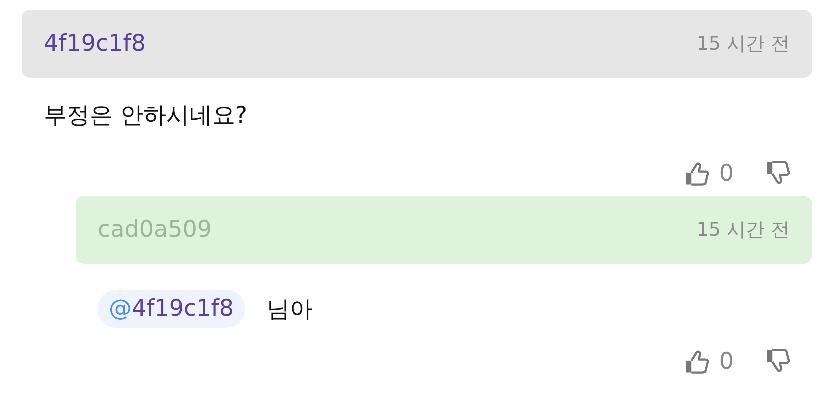 This screenshot has width=835, height=406. I want to click on comment-text: 님아, so click(290, 310).